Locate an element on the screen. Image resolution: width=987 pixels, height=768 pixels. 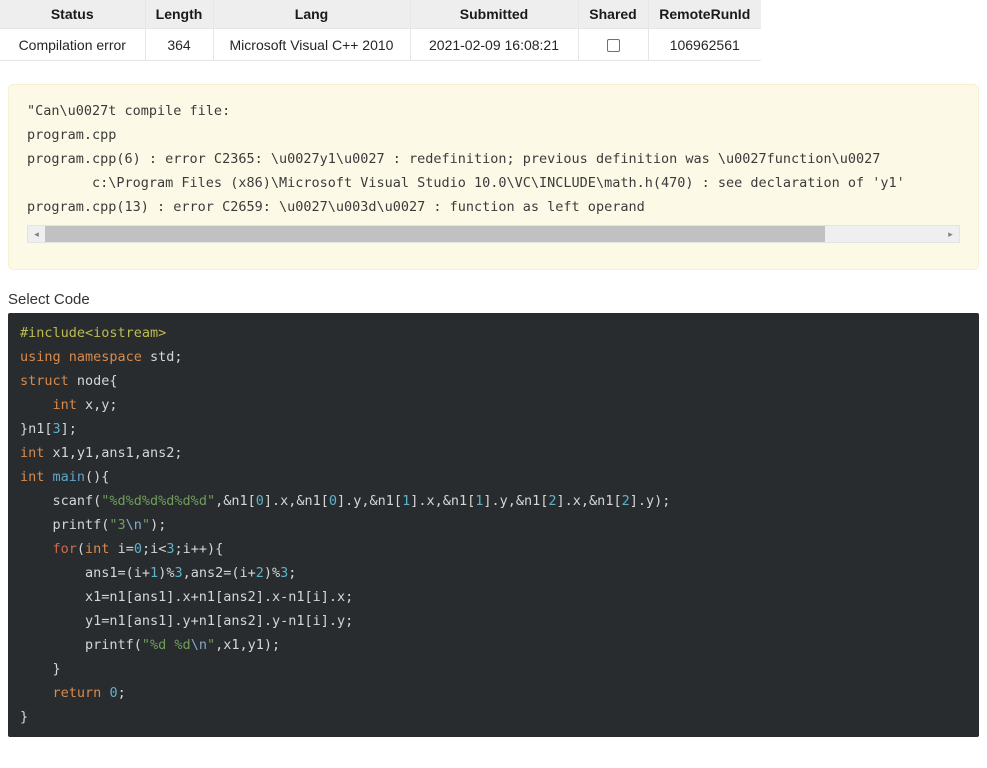
code-token: struct is located at coordinates (44, 381).